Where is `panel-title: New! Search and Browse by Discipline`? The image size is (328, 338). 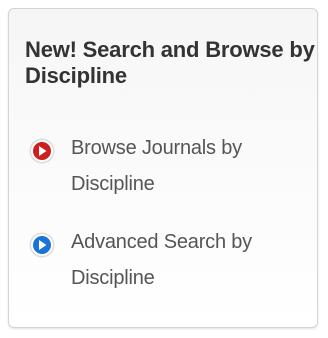
panel-title: New! Search and Browse by Discipline is located at coordinates (170, 62).